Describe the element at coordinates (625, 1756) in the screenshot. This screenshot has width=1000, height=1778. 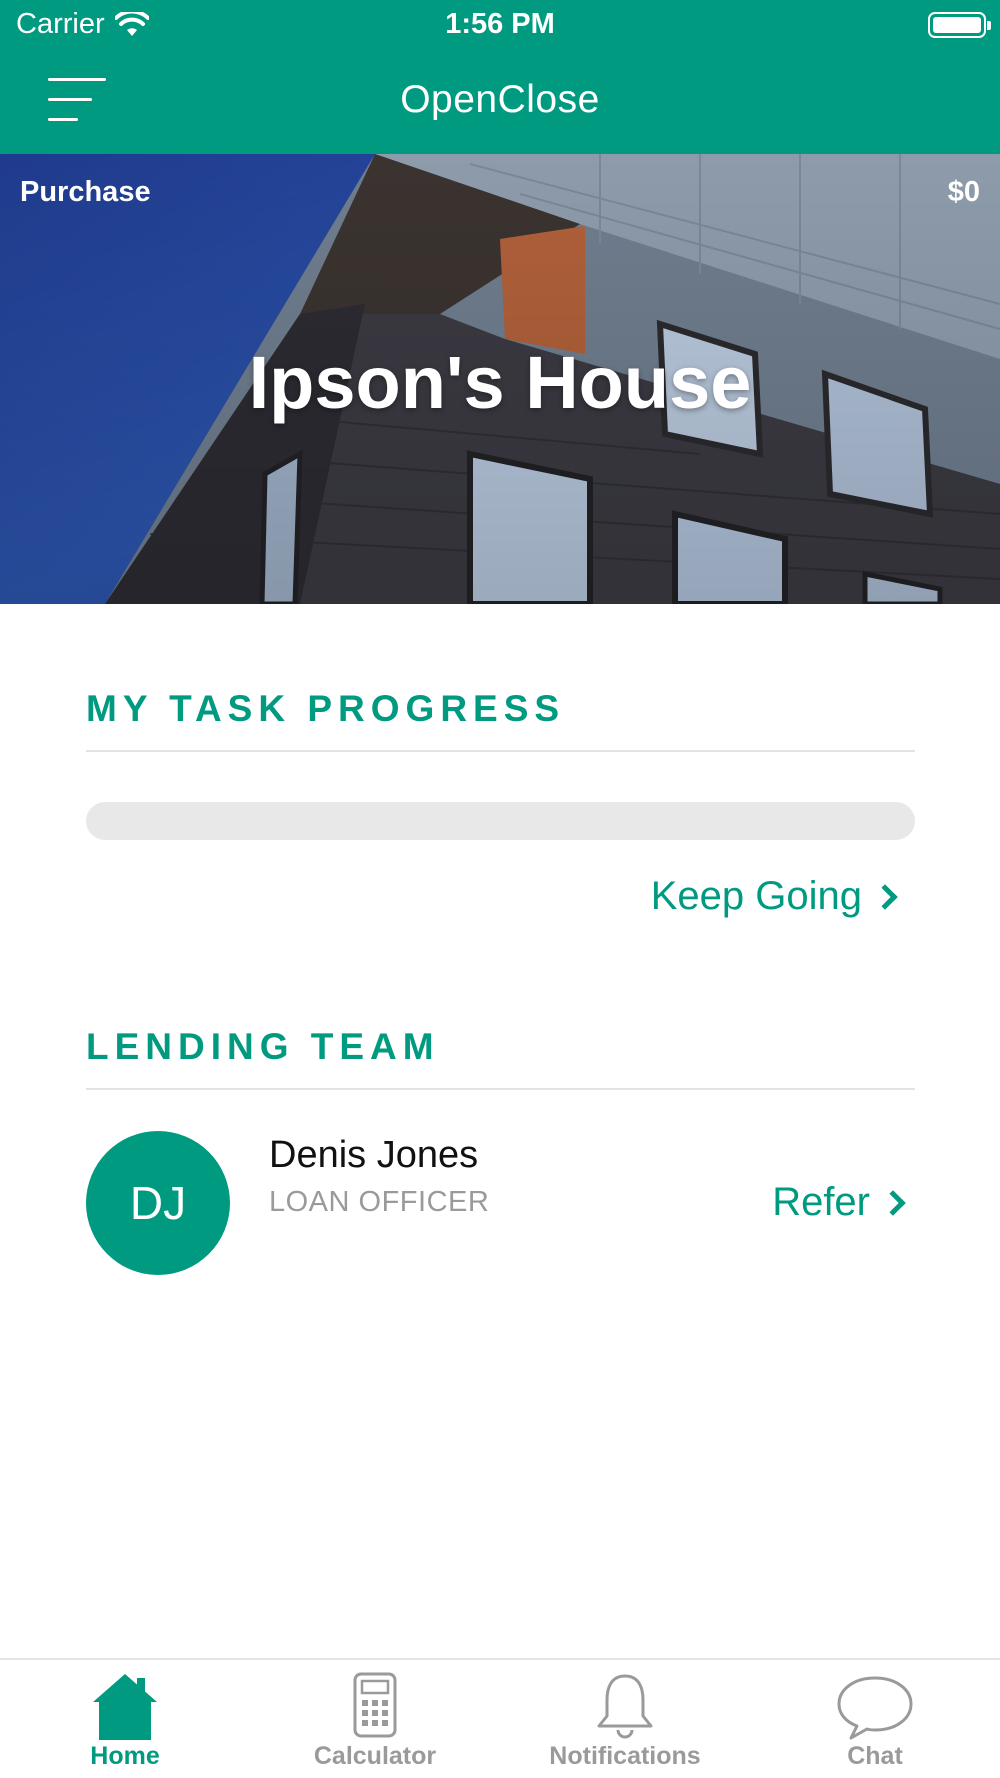
I see `tab-label: Notifications` at that location.